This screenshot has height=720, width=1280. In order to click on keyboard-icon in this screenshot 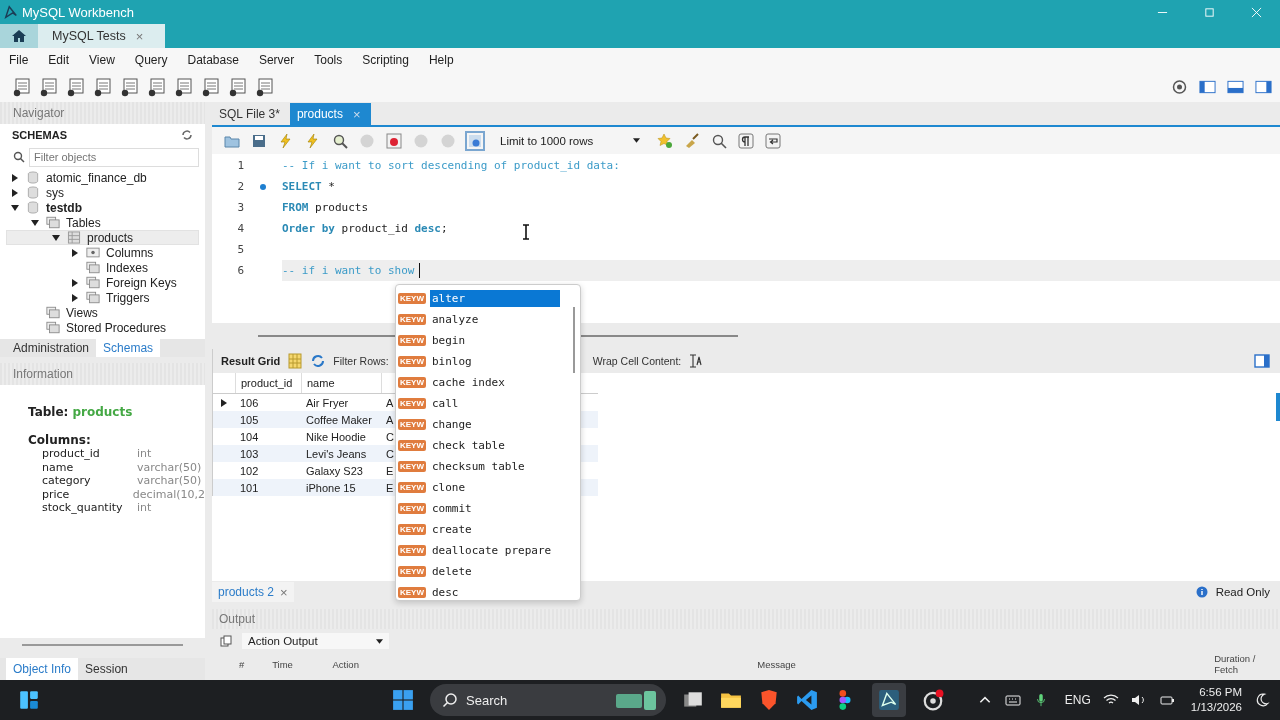, I will do `click(1012, 700)`.